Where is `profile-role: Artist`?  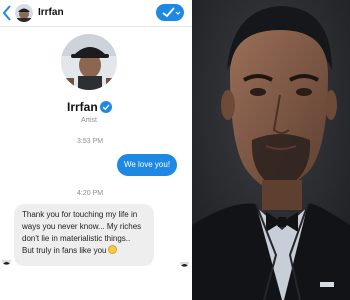
profile-role: Artist is located at coordinates (89, 120).